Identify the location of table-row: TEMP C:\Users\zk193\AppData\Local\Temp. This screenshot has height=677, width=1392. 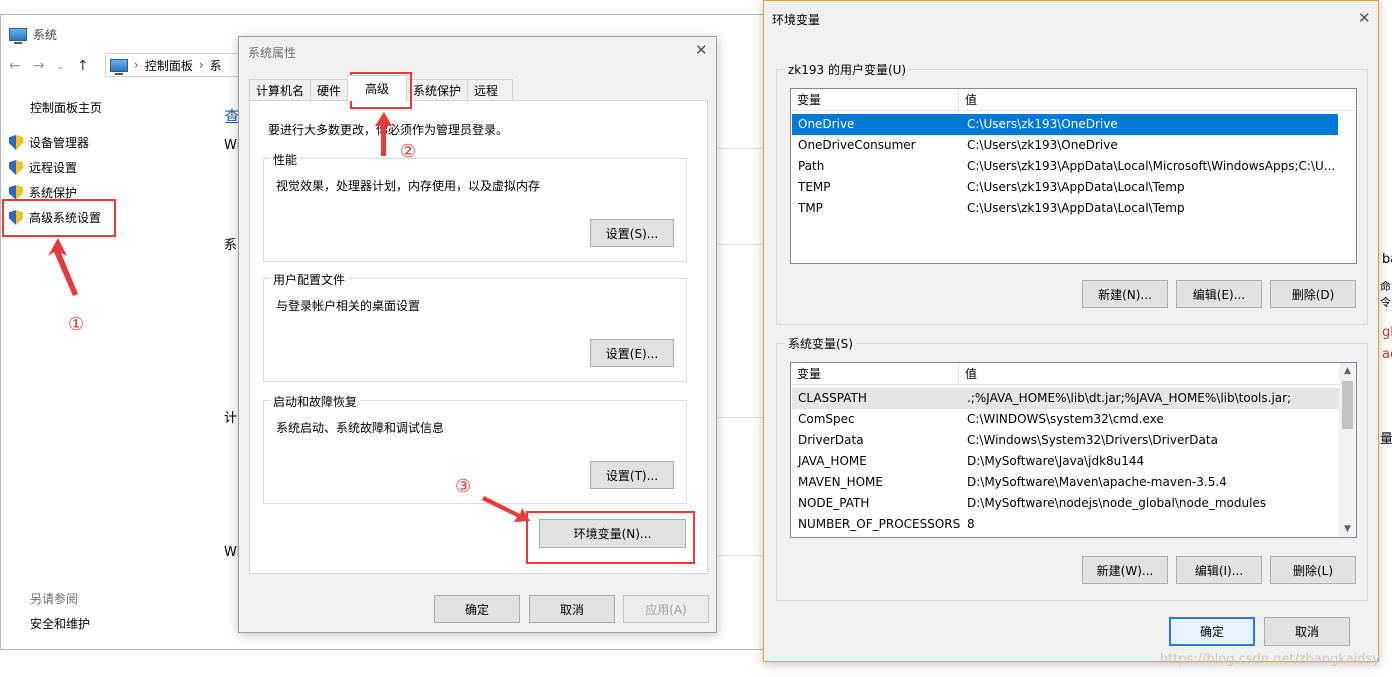
(1065, 187).